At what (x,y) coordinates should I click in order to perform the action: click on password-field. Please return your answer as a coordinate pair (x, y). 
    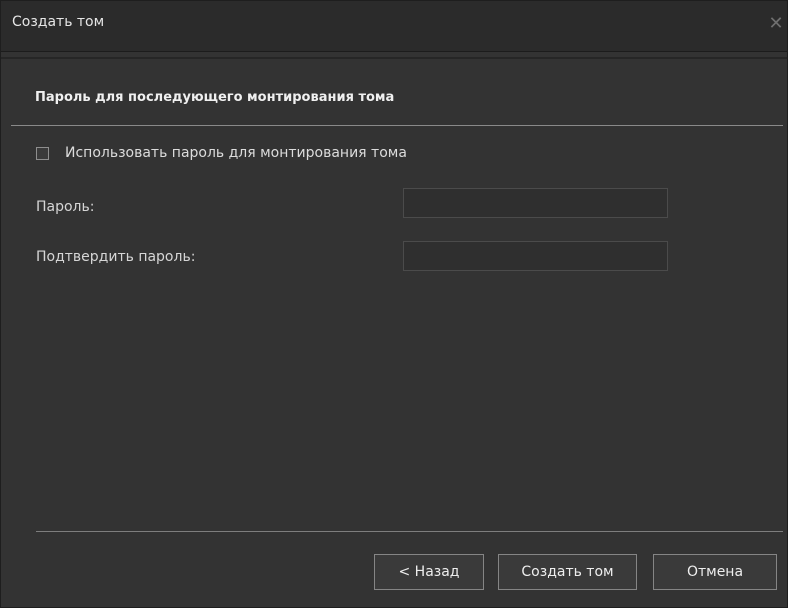
    Looking at the image, I should click on (535, 203).